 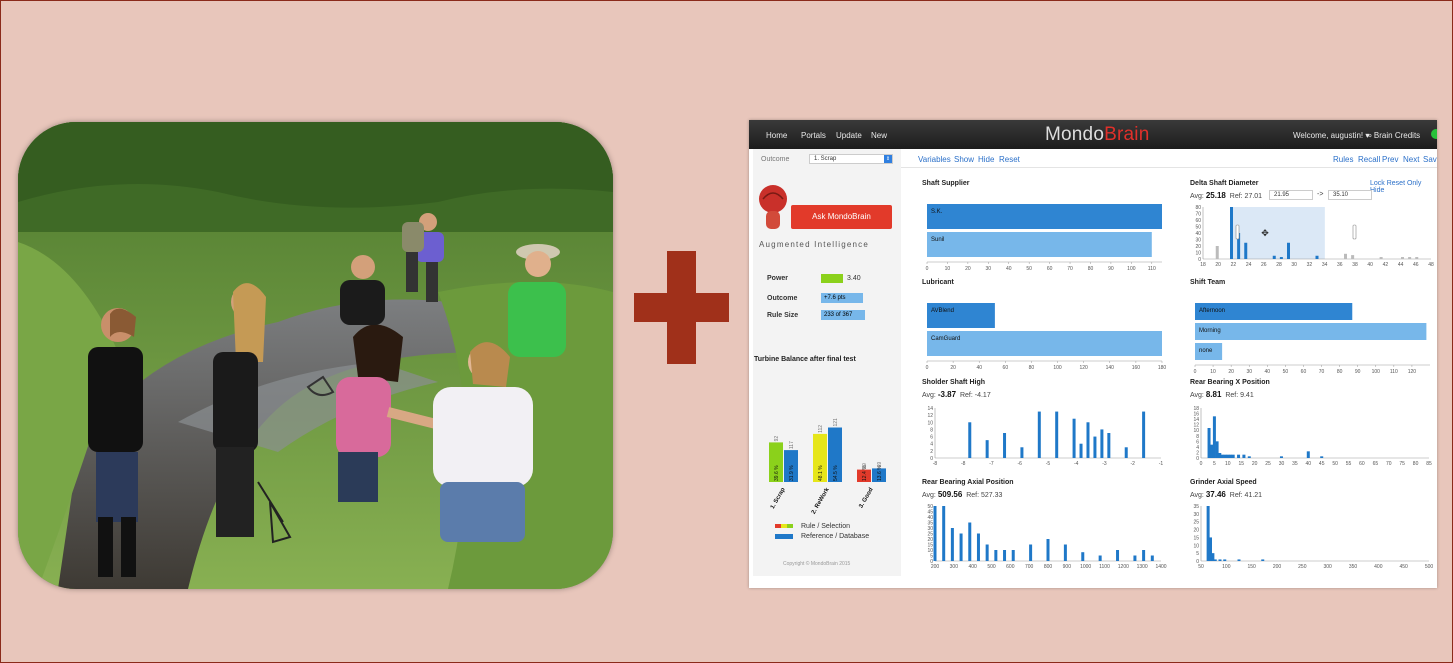 I want to click on turbine-category-label-2: 3. Good, so click(x=866, y=498).